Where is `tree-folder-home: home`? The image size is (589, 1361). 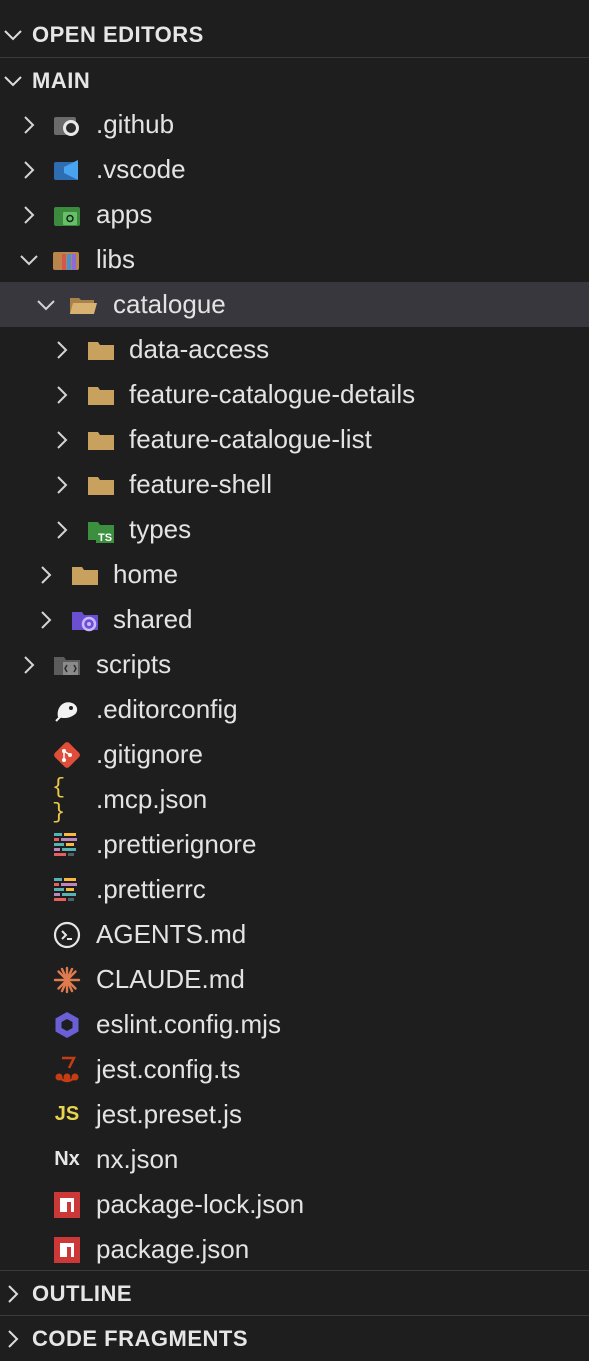 tree-folder-home: home is located at coordinates (294, 574).